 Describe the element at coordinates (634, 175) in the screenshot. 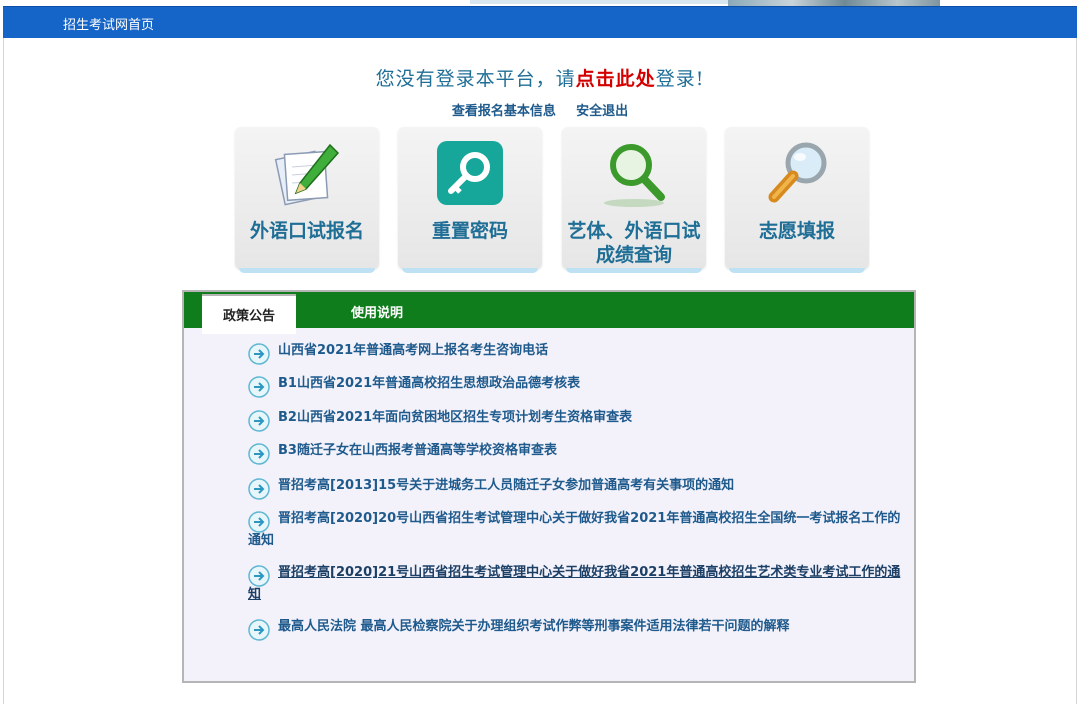

I see `magnifier-icon` at that location.